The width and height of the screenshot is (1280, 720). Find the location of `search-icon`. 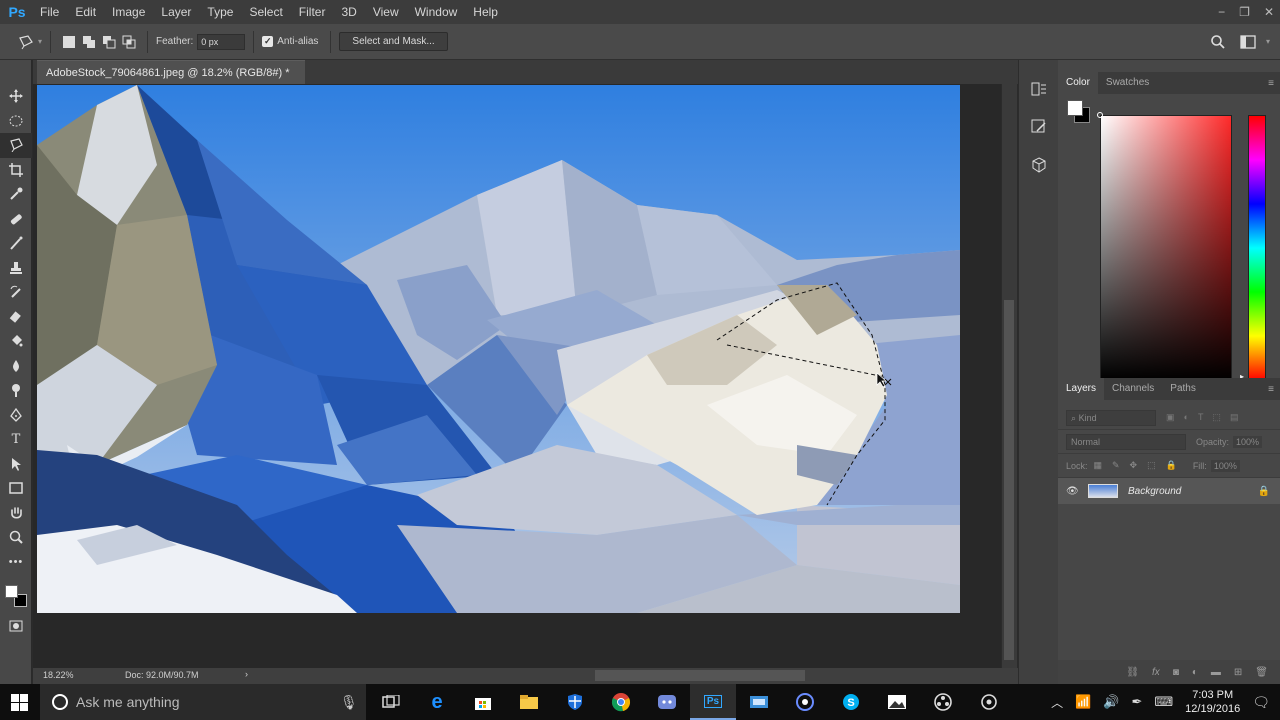

search-icon is located at coordinates (1218, 42).